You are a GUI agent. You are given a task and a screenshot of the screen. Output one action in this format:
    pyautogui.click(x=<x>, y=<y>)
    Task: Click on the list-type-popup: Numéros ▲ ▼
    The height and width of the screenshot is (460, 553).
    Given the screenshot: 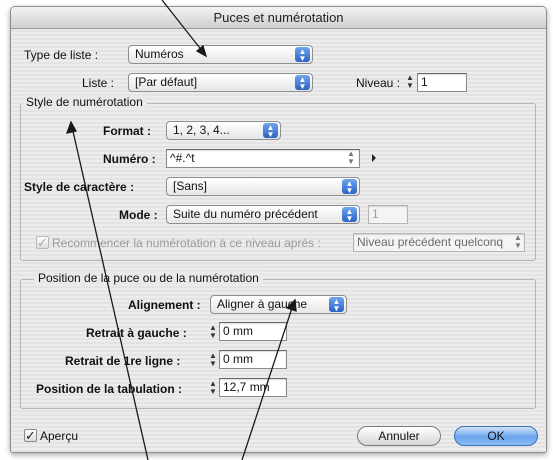 What is the action you would take?
    pyautogui.click(x=220, y=54)
    